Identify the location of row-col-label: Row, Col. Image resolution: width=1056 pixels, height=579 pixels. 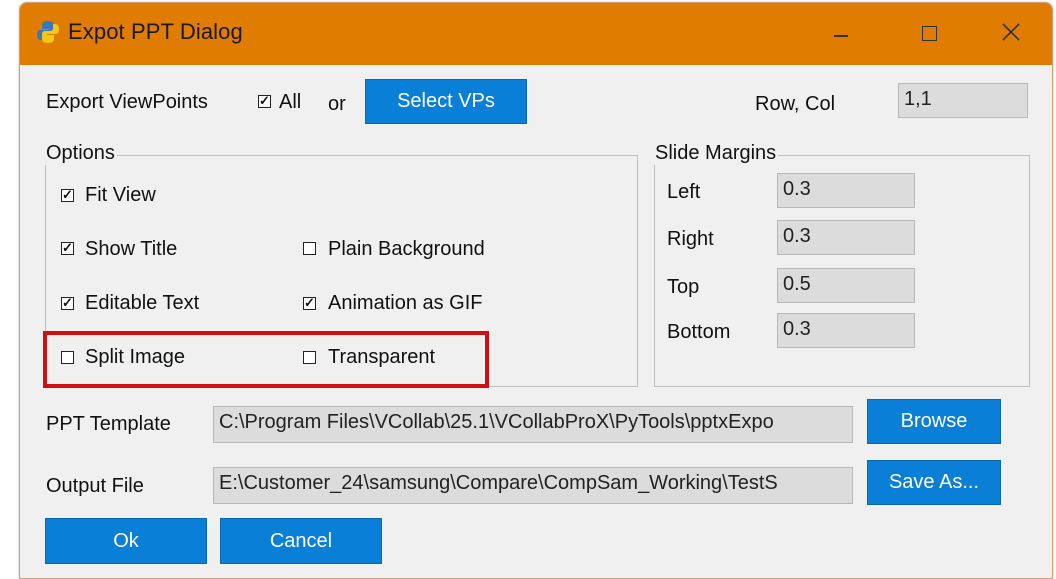
(795, 104).